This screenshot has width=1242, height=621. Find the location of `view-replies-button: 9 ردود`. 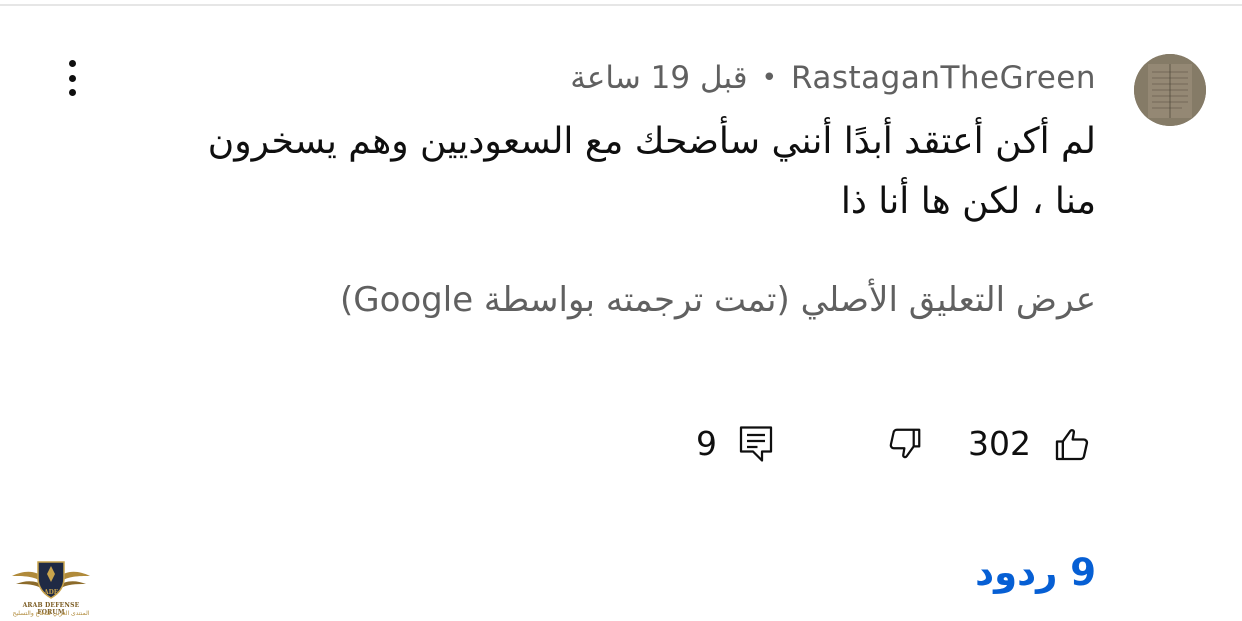

view-replies-button: 9 ردود is located at coordinates (1035, 573).